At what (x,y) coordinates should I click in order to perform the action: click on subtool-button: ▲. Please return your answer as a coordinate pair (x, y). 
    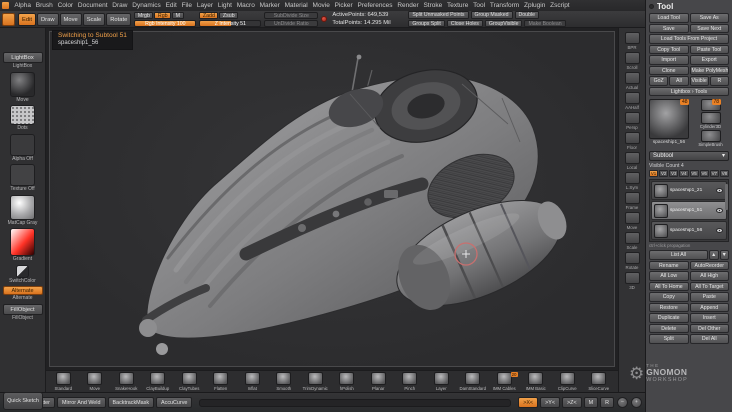
    Looking at the image, I should click on (714, 255).